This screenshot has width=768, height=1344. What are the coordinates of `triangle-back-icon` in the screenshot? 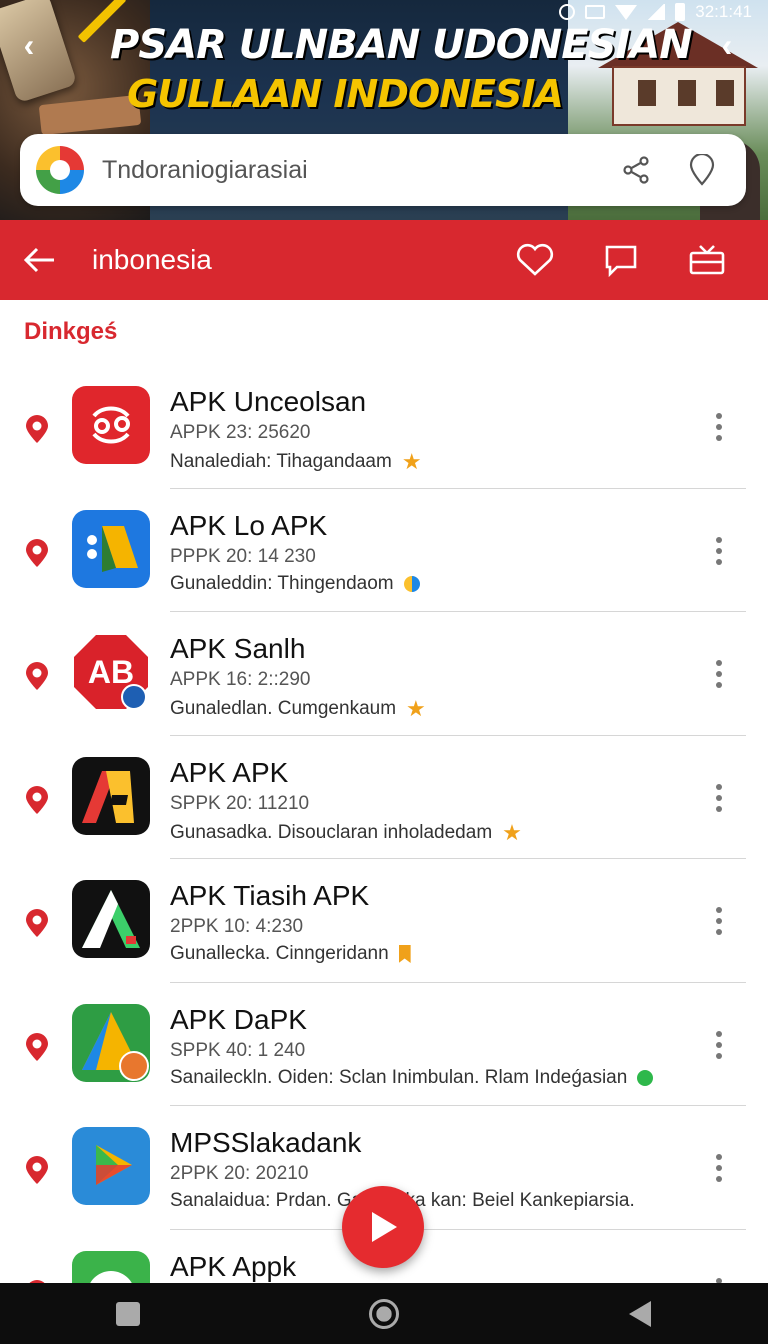 It's located at (640, 1313).